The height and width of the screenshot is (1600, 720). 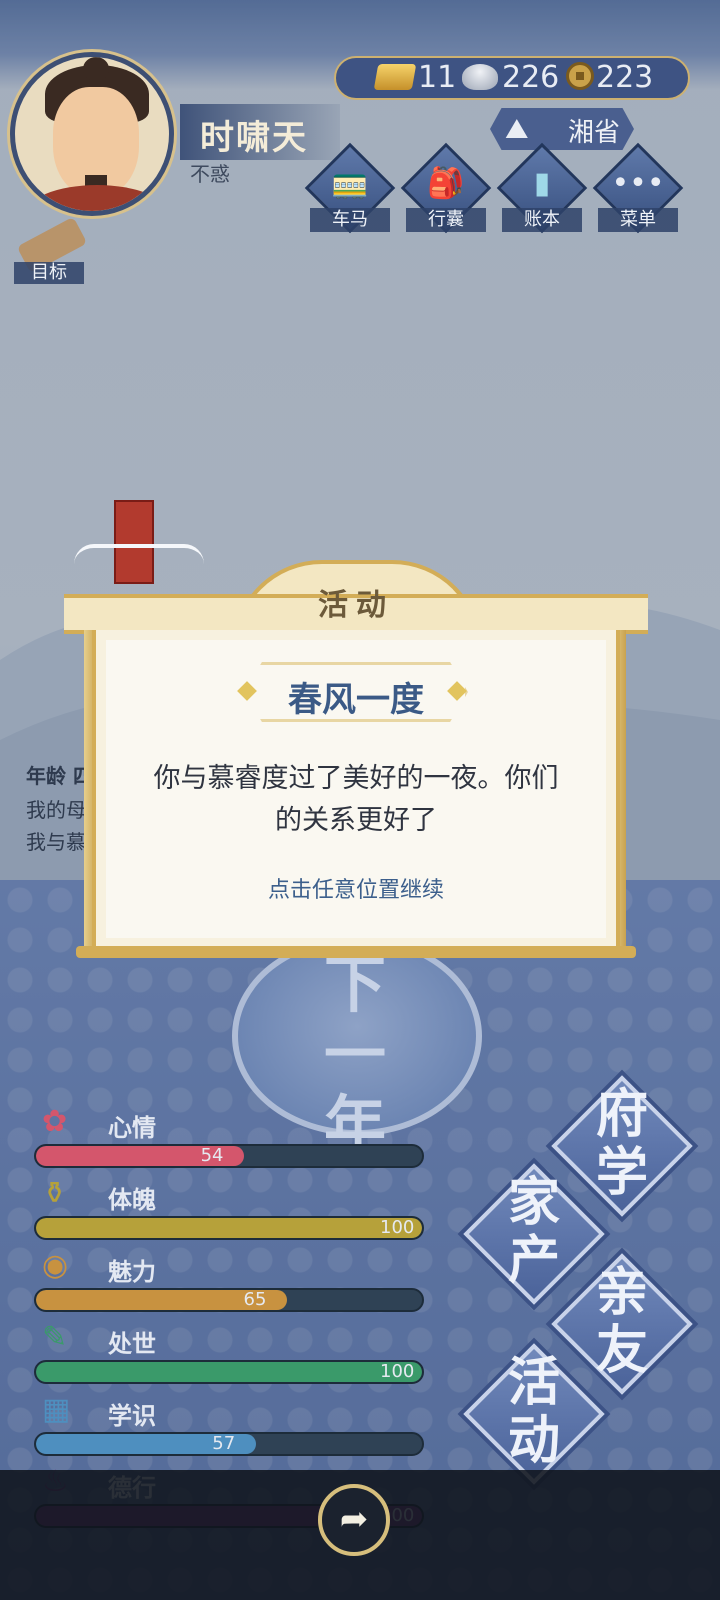 What do you see at coordinates (517, 128) in the screenshot?
I see `map-location-icon: ⛰` at bounding box center [517, 128].